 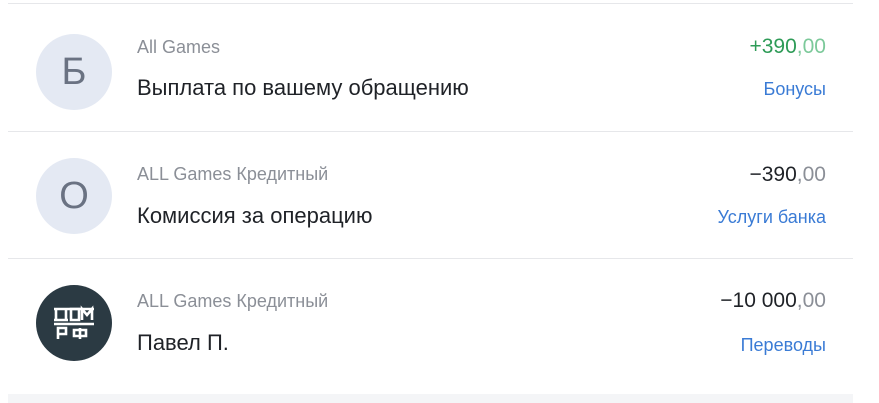 What do you see at coordinates (772, 217) in the screenshot?
I see `category-link: Услуги банка` at bounding box center [772, 217].